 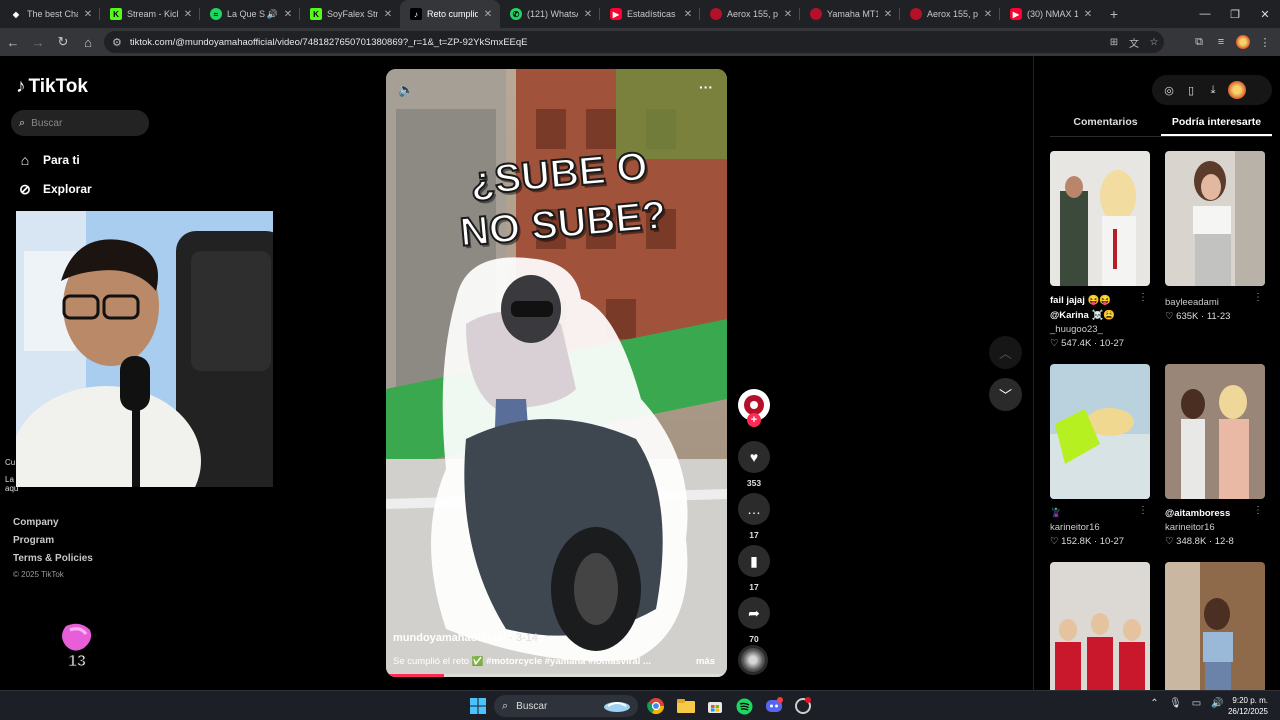 What do you see at coordinates (1154, 703) in the screenshot?
I see `chevron-up-icon: ⌃` at bounding box center [1154, 703].